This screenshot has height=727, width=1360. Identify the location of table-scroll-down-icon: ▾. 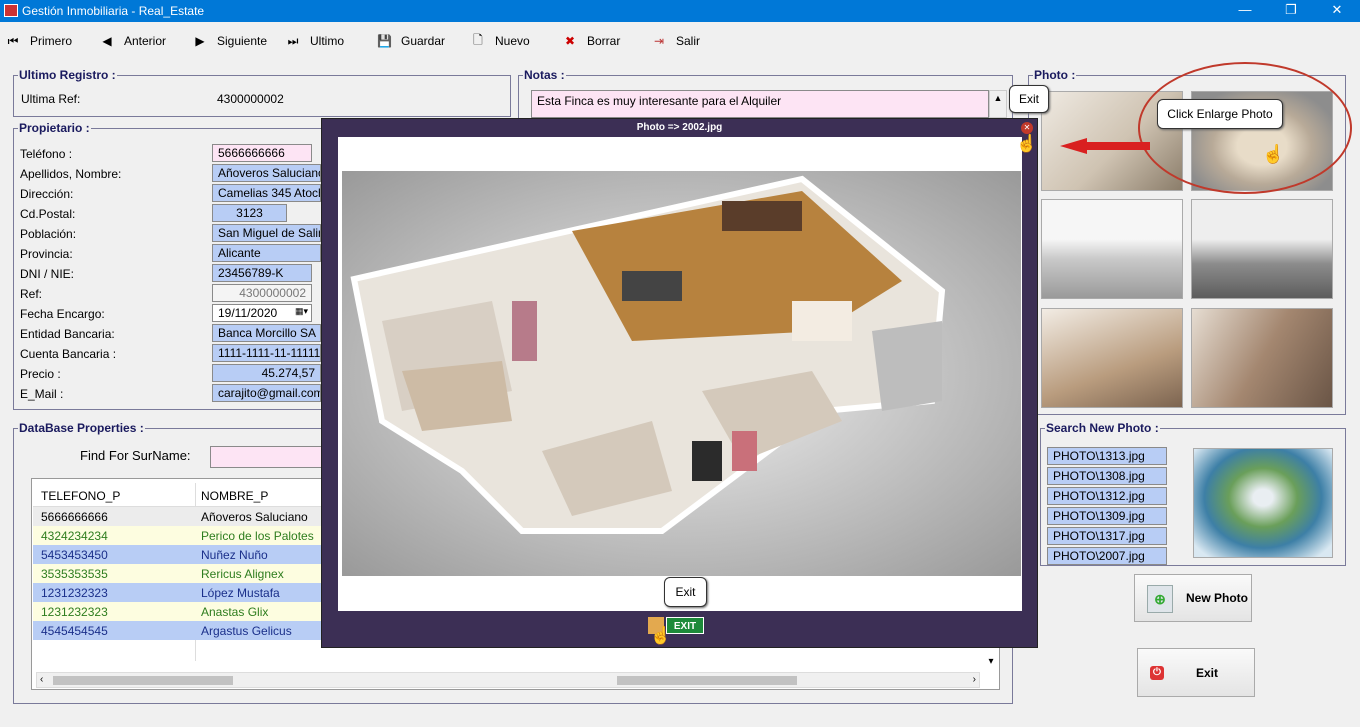
(991, 666).